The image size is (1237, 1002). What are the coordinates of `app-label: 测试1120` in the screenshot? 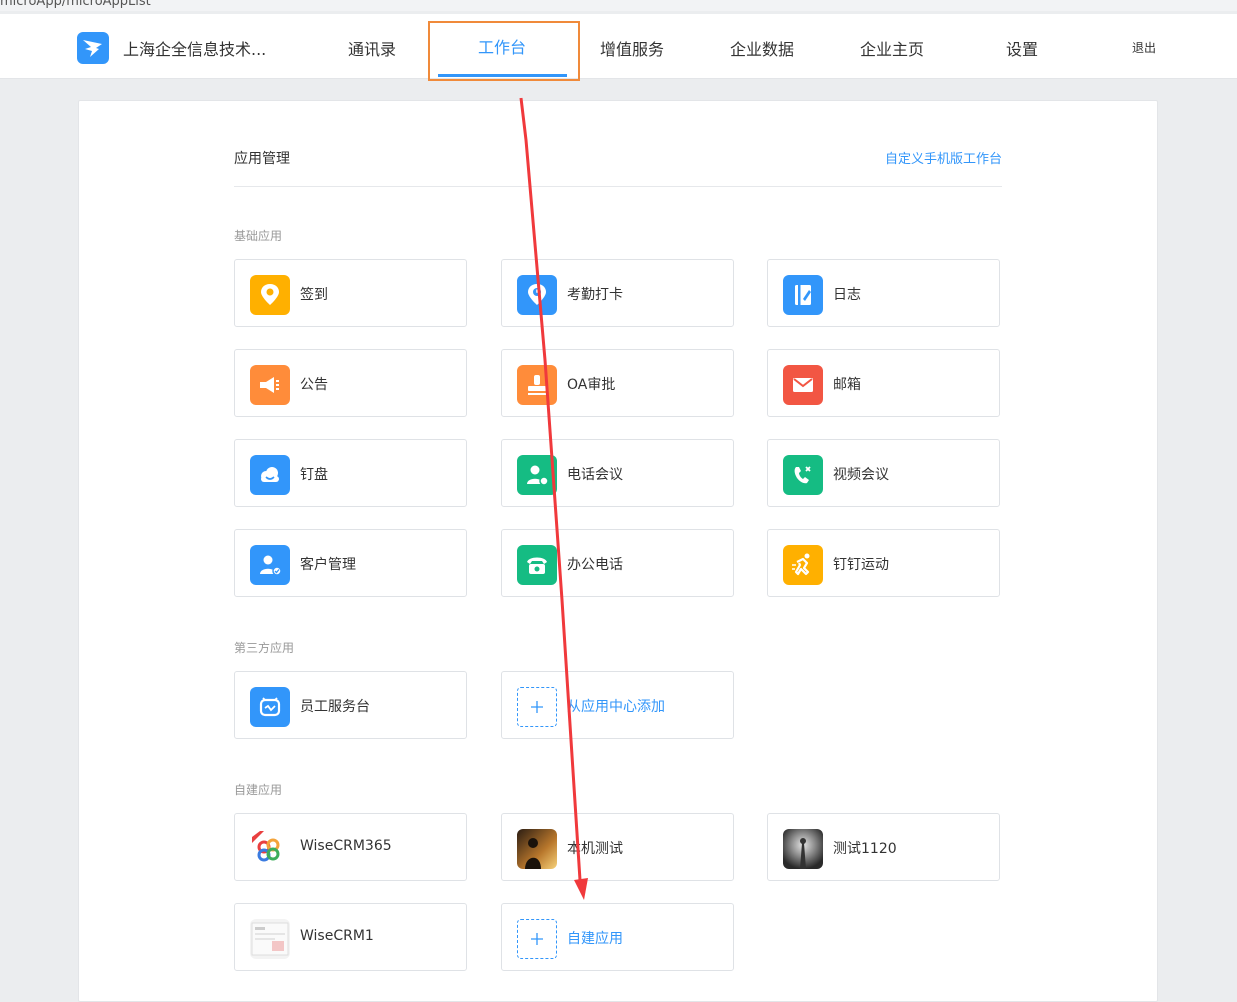 It's located at (865, 849).